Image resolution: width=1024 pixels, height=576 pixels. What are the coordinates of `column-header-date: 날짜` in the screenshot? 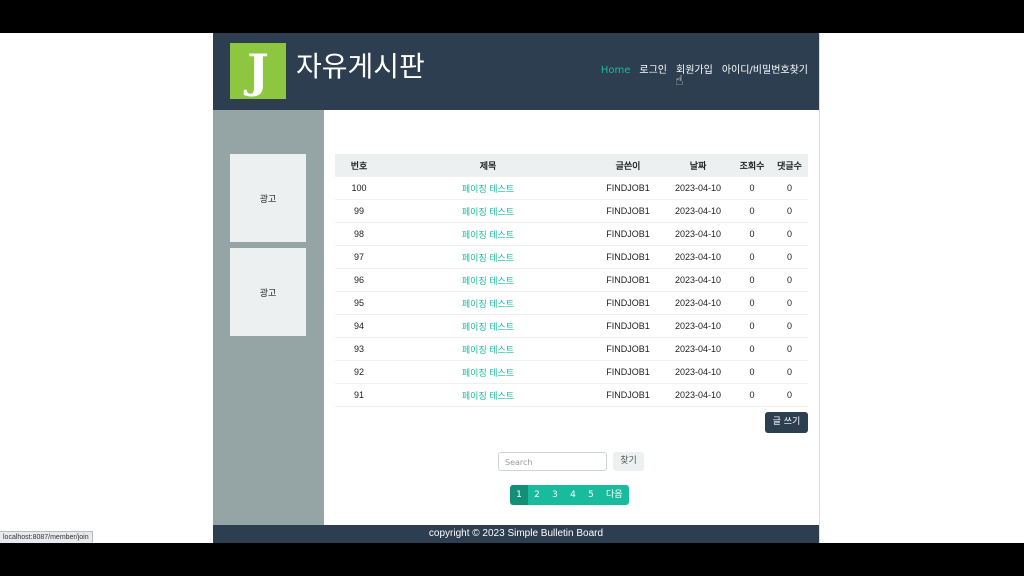 It's located at (698, 165).